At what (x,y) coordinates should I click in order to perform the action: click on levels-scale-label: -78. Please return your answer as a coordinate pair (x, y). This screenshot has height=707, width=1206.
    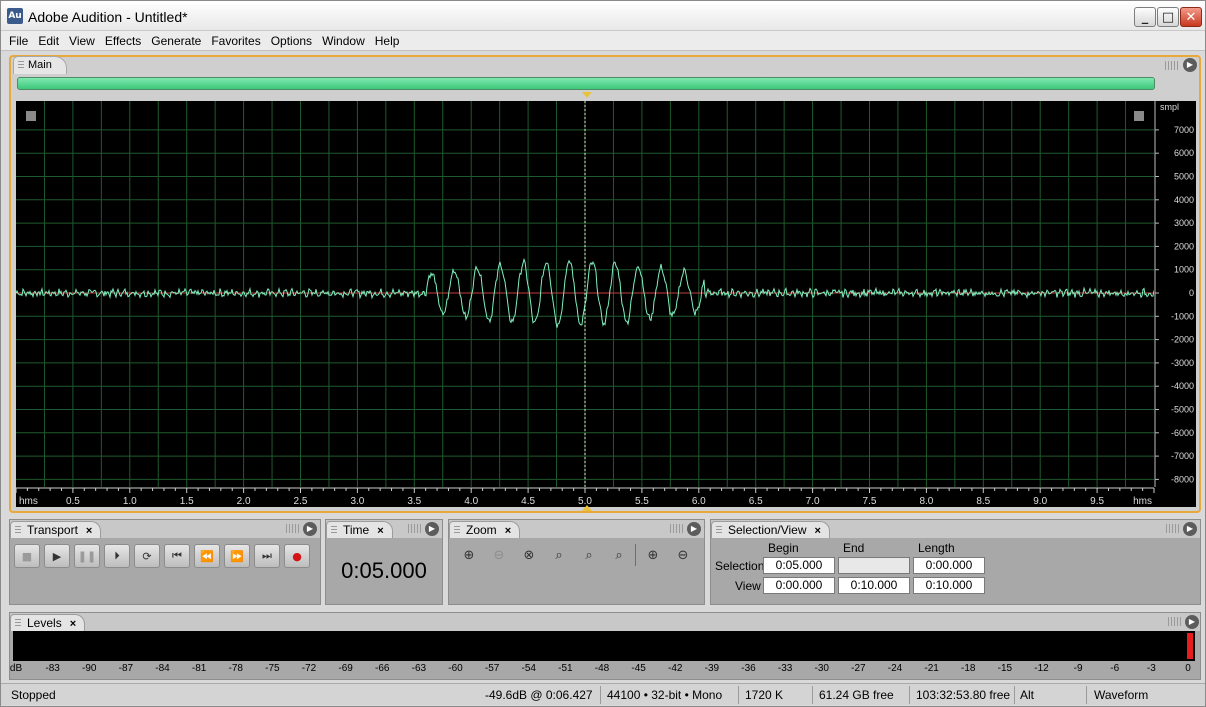
    Looking at the image, I should click on (235, 668).